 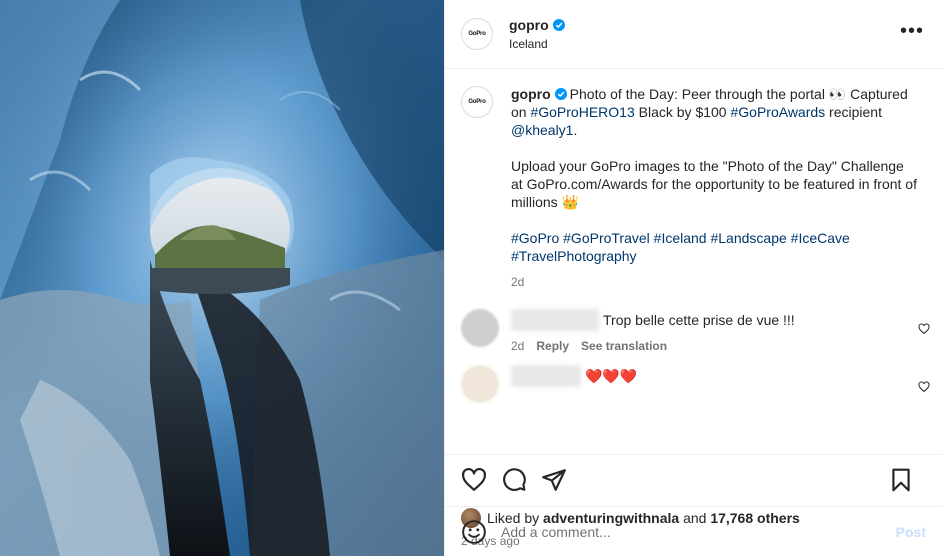 What do you see at coordinates (574, 256) in the screenshot?
I see `hashtag-link: #TravelPhotography` at bounding box center [574, 256].